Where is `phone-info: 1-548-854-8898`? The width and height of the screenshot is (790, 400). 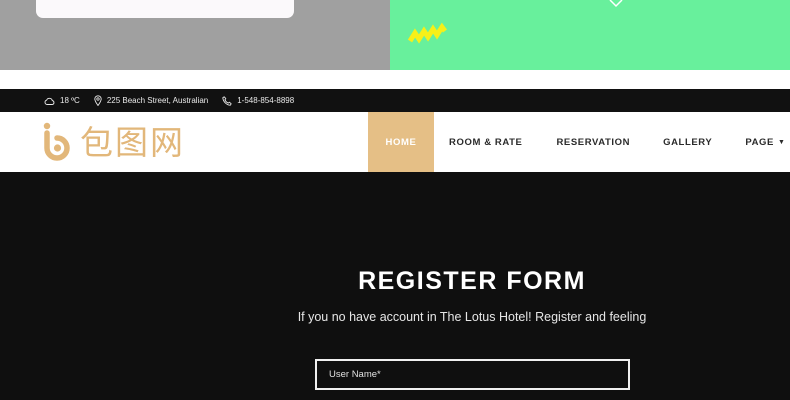
phone-info: 1-548-854-8898 is located at coordinates (258, 100).